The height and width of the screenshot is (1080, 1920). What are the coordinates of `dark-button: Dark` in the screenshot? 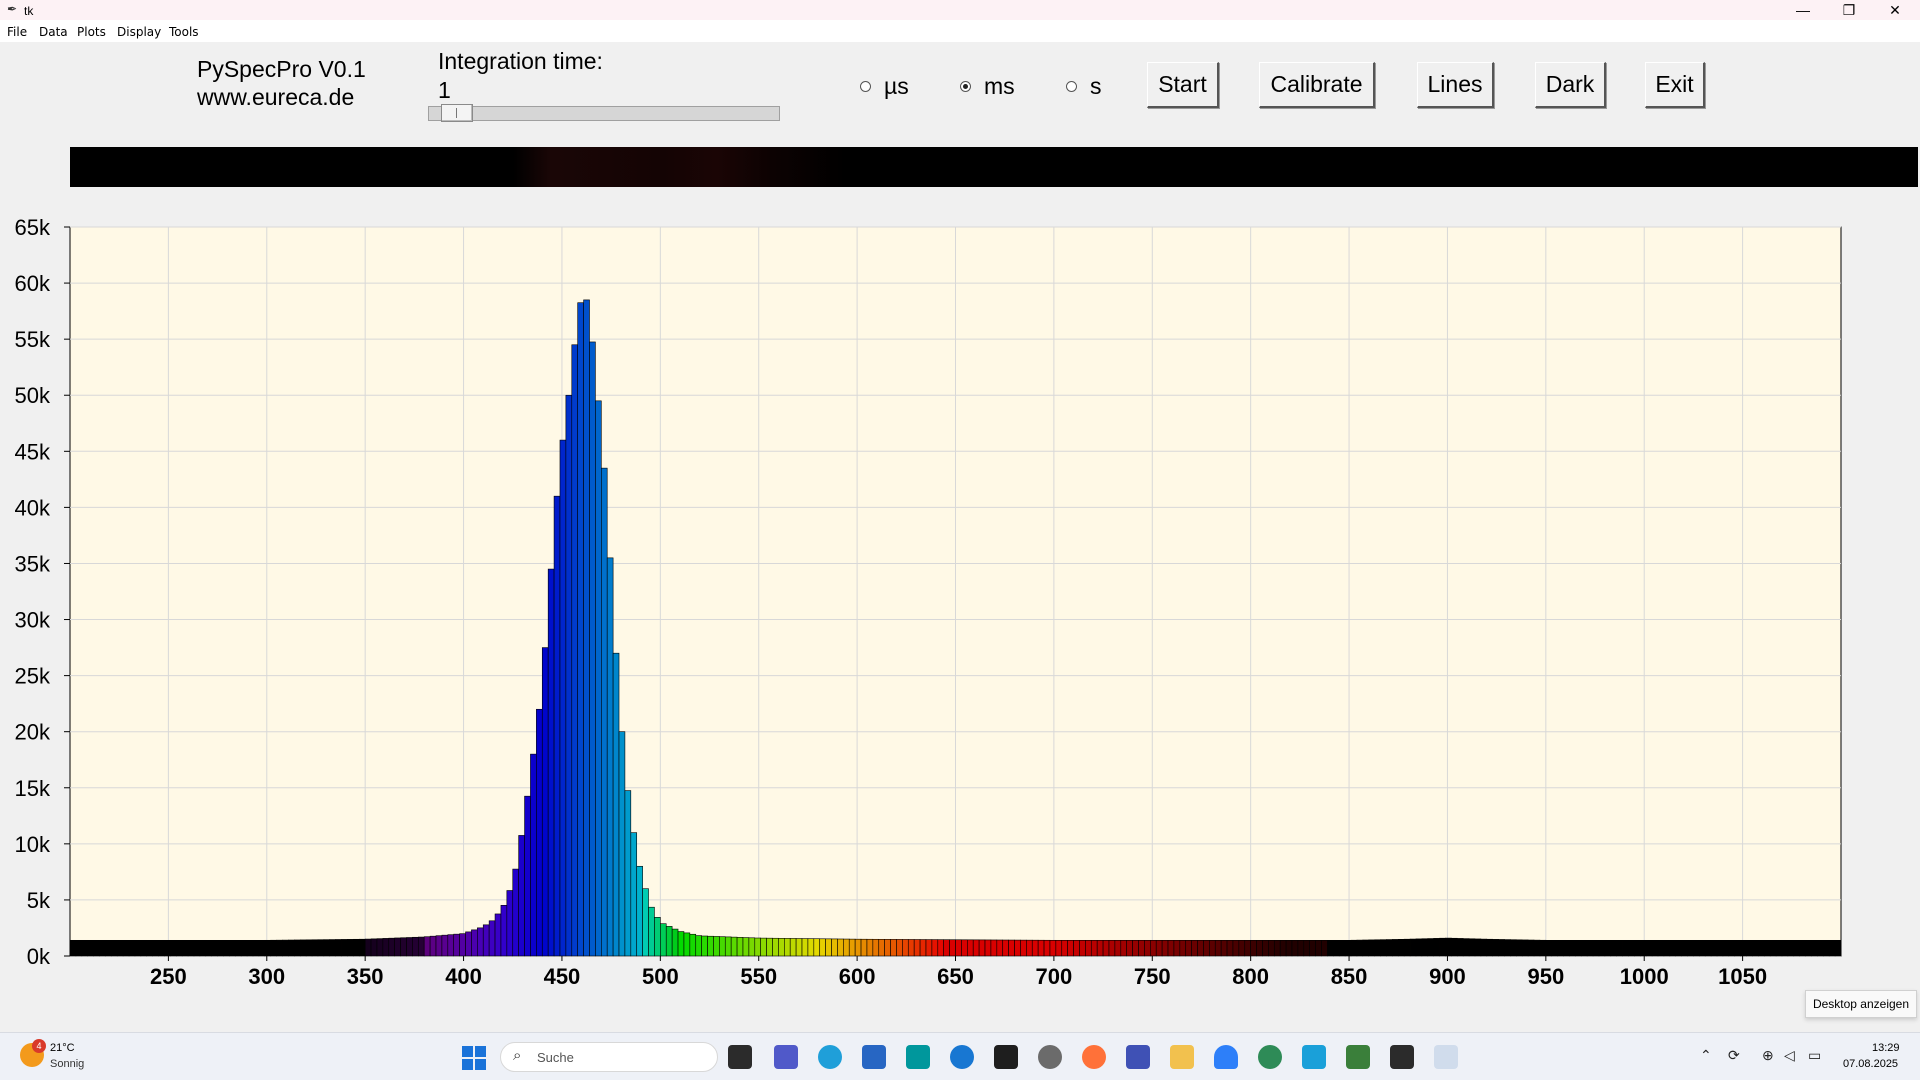 It's located at (1570, 85).